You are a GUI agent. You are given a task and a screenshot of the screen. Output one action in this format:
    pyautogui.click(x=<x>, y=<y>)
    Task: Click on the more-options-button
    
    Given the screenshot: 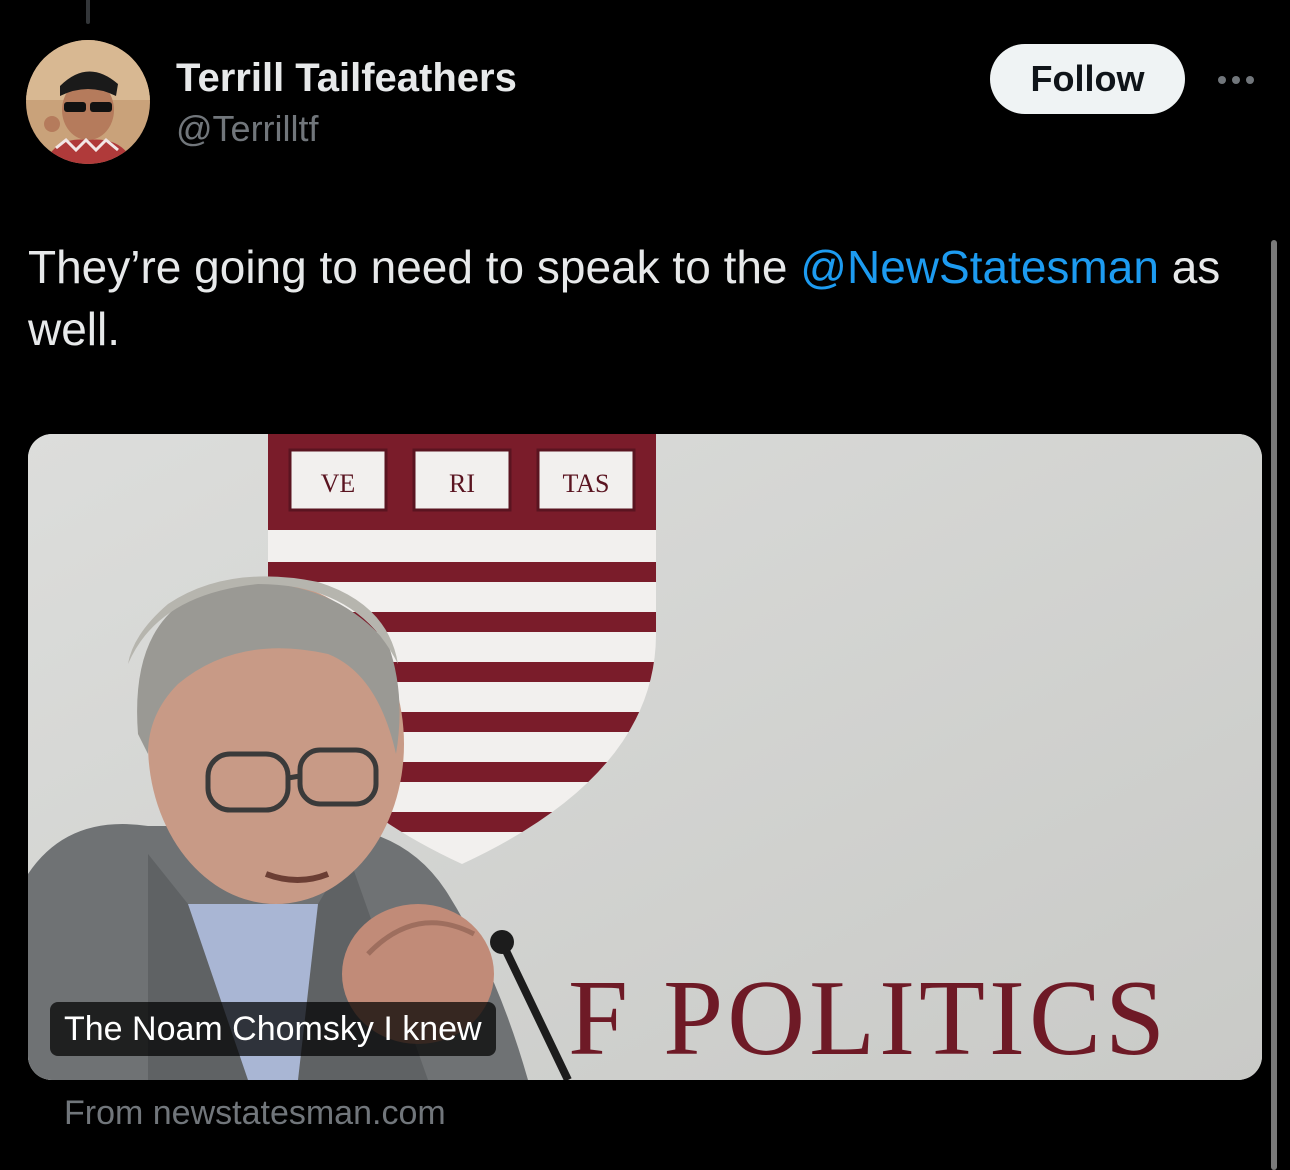 What is the action you would take?
    pyautogui.click(x=1236, y=80)
    